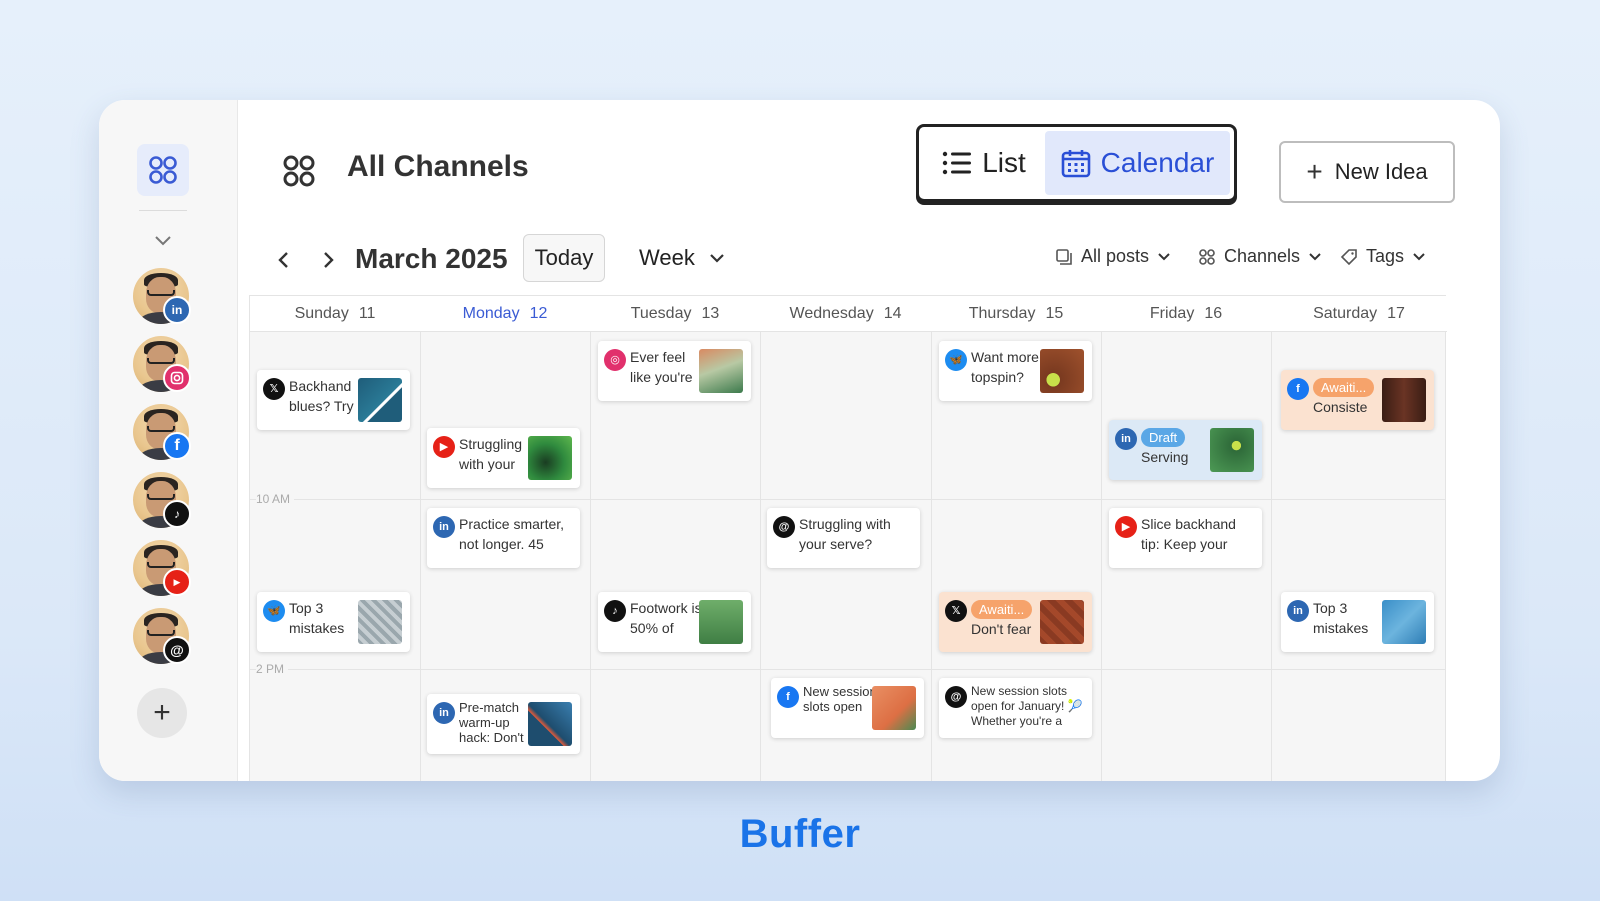 This screenshot has width=1600, height=901. I want to click on range-select: Week, so click(682, 258).